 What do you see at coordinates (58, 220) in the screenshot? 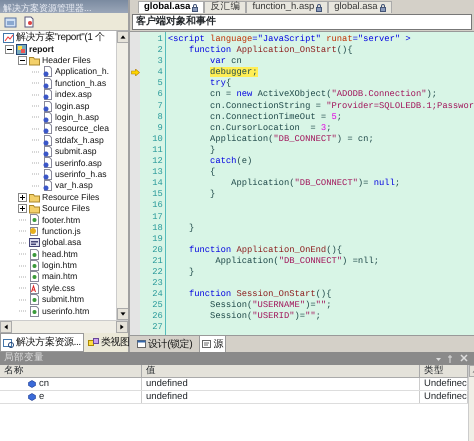
I see `tree-item: footer.htm` at bounding box center [58, 220].